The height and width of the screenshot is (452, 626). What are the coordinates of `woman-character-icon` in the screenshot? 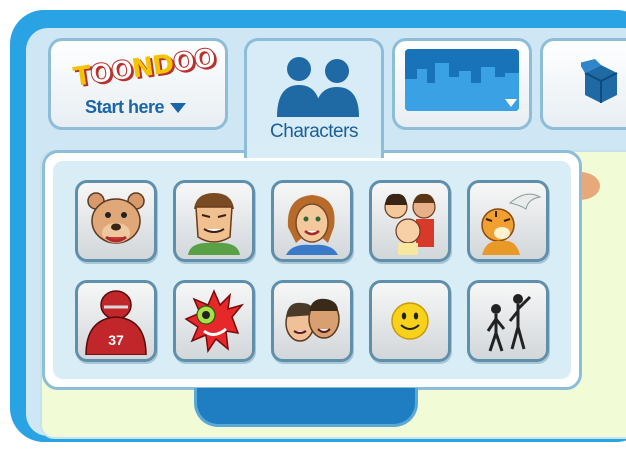 It's located at (312, 225).